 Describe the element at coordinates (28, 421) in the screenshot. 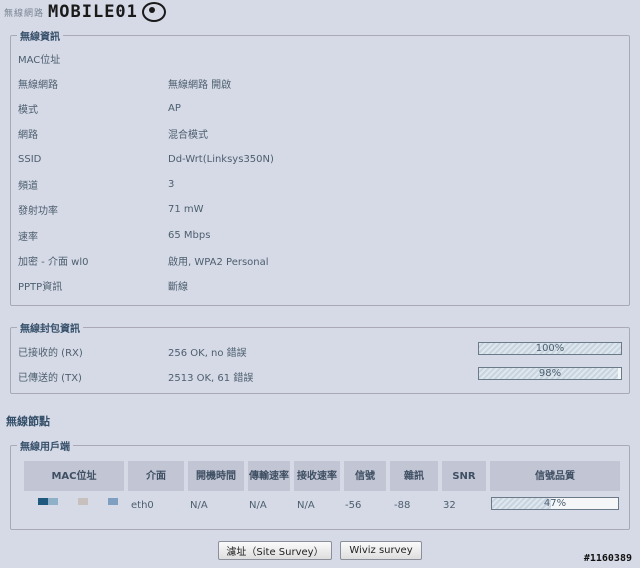

I see `wireless-nodes-title: 無線節點` at that location.